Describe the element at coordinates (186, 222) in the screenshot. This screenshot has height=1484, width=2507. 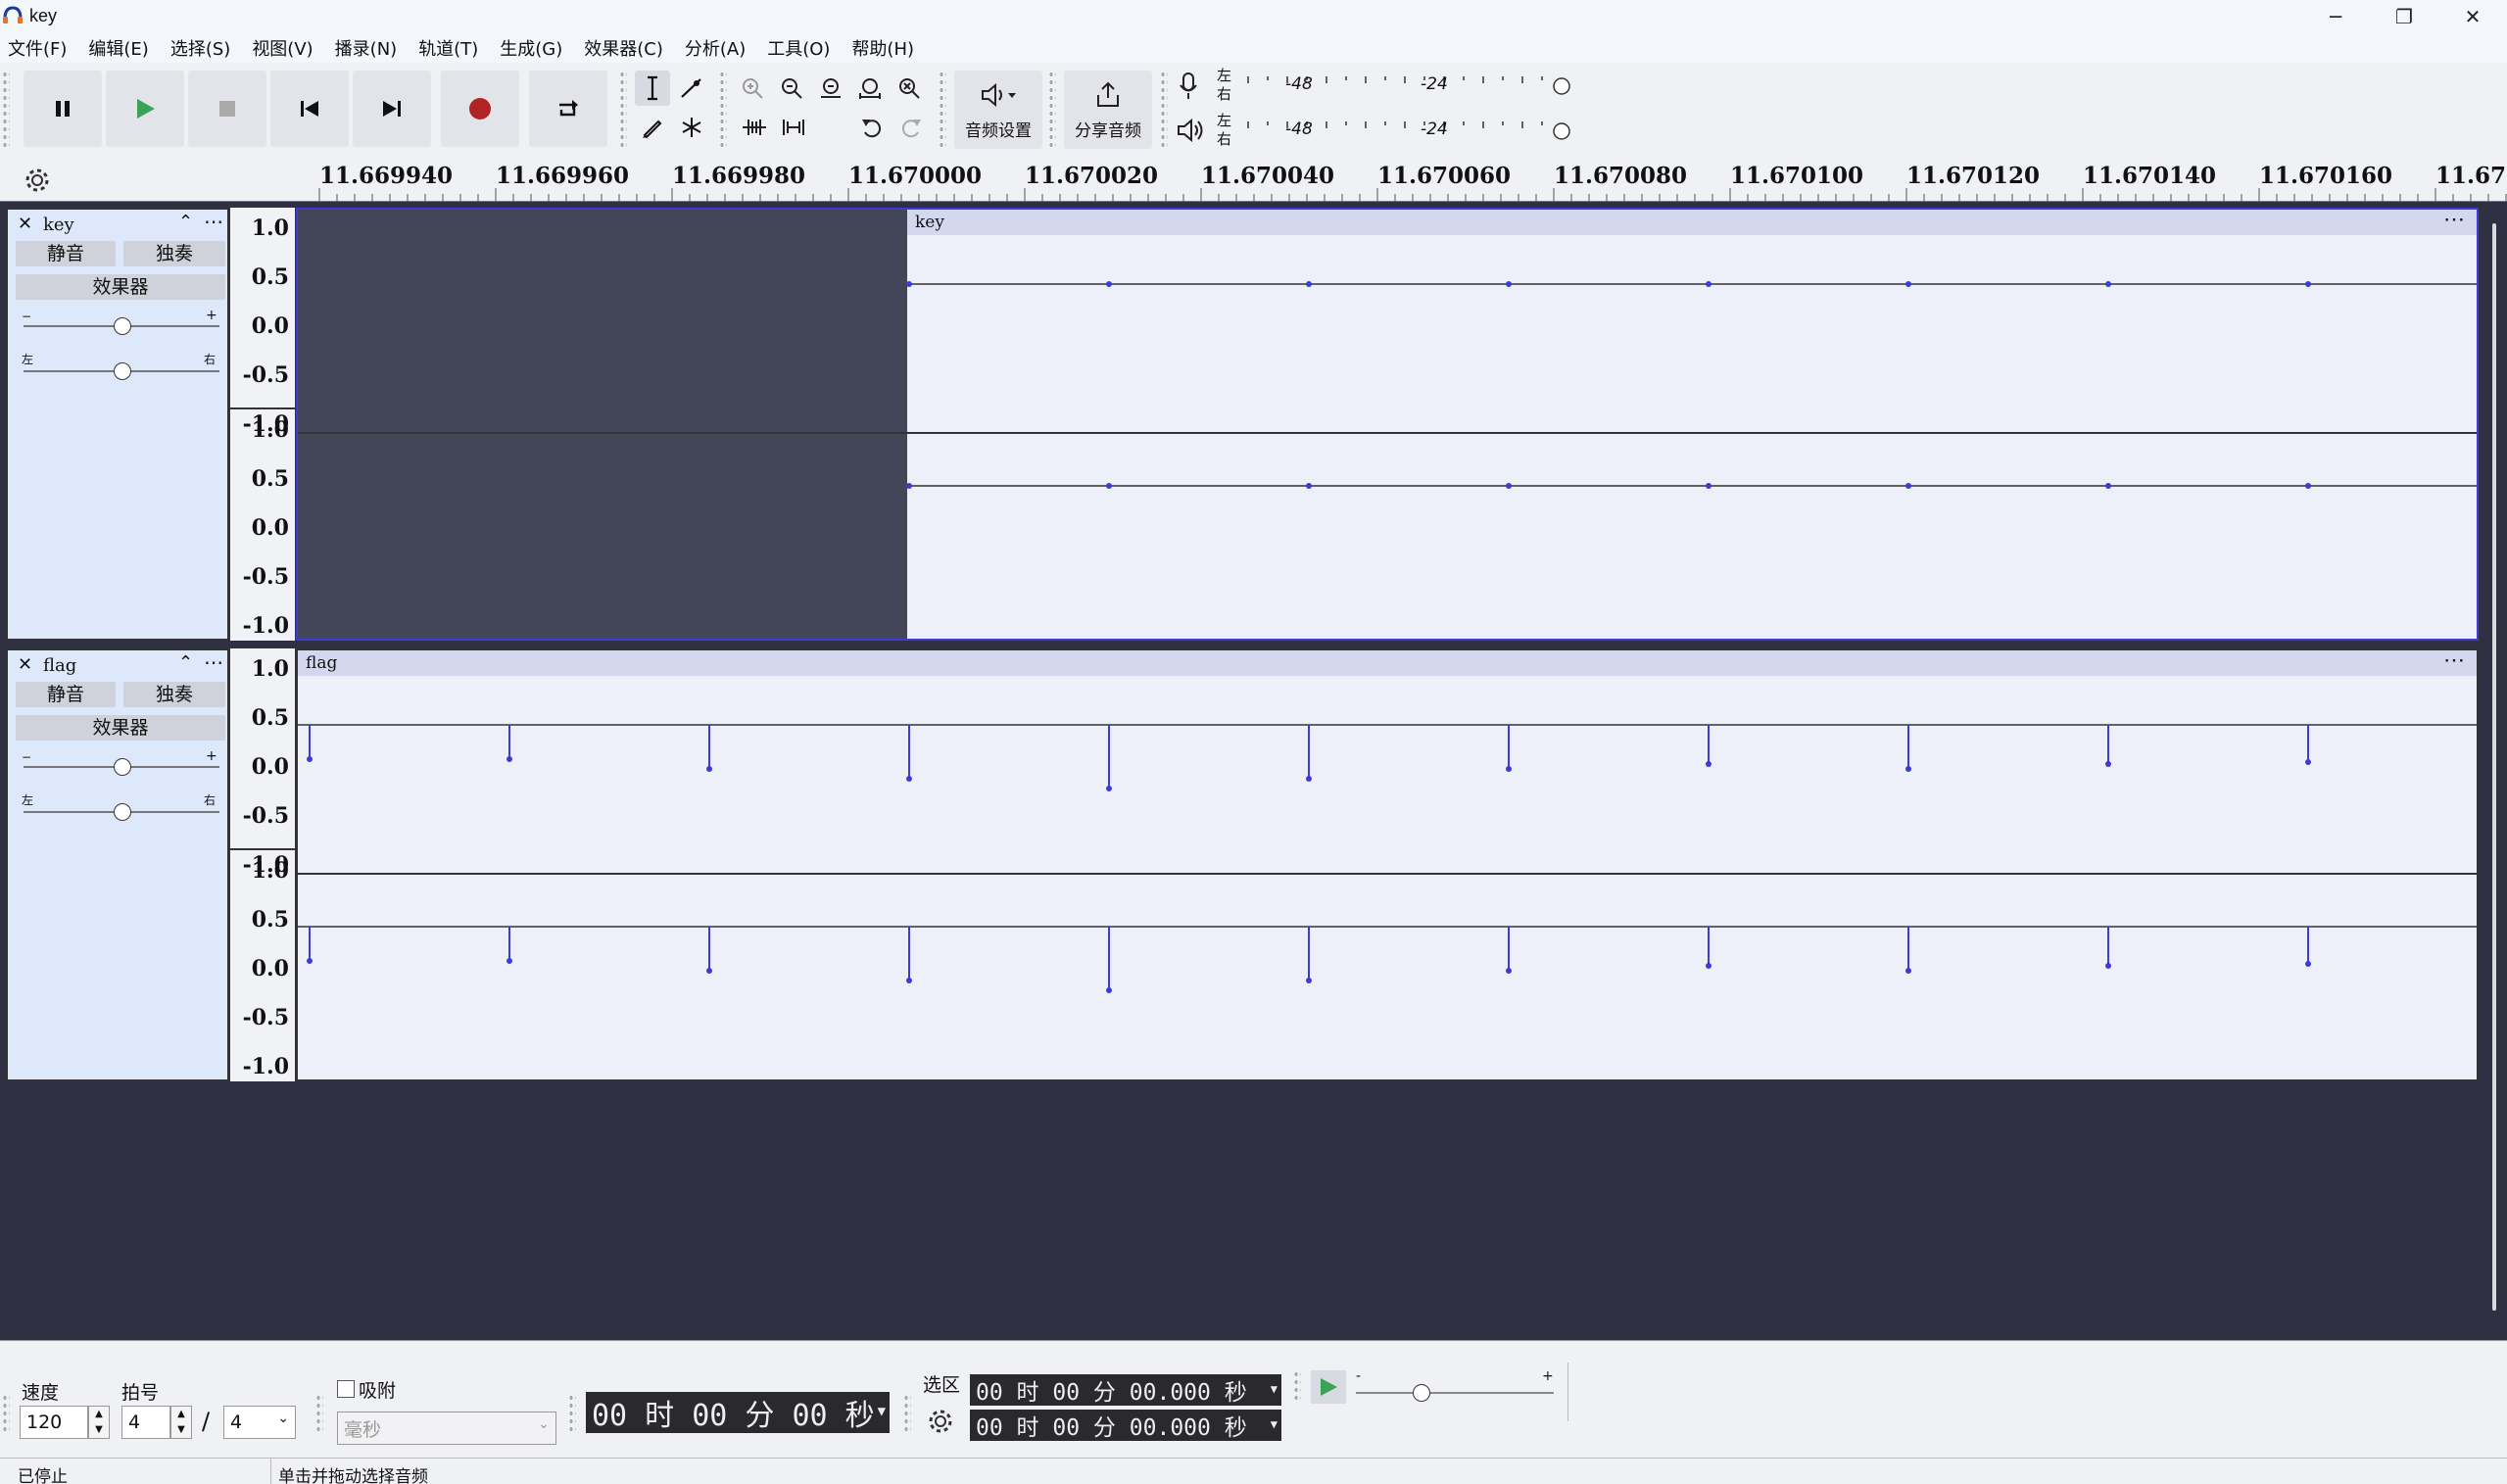
I see `collapse-track-icon: ⌃` at that location.